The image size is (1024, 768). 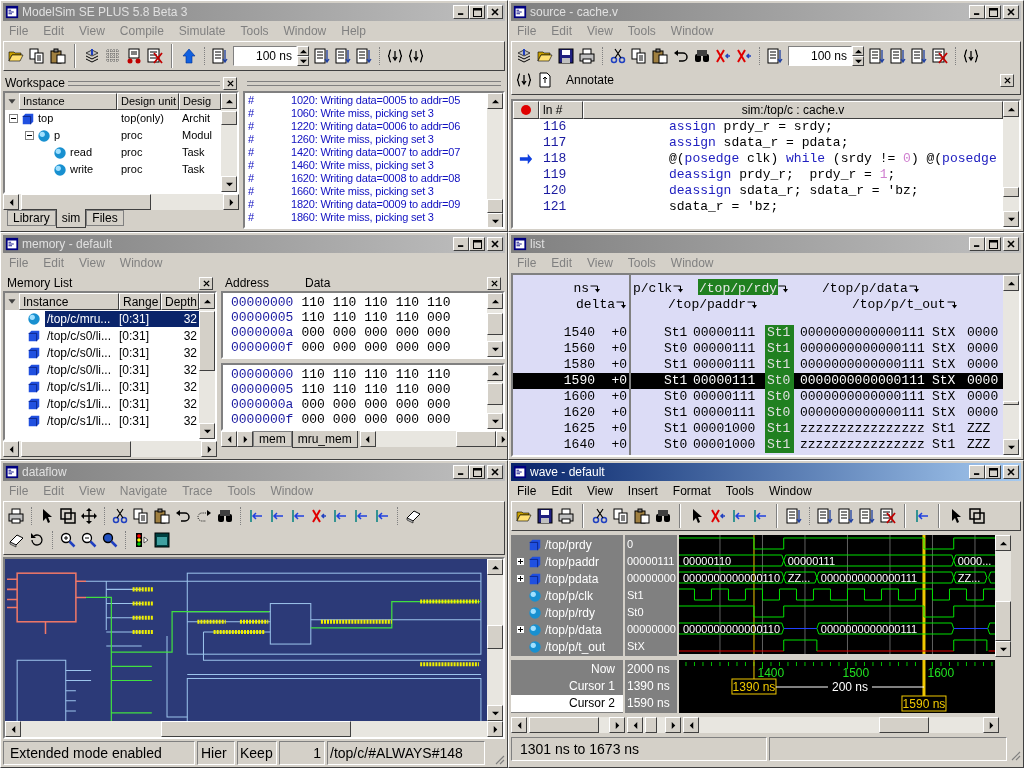 I want to click on resize-grip-icon, so click(x=1015, y=755).